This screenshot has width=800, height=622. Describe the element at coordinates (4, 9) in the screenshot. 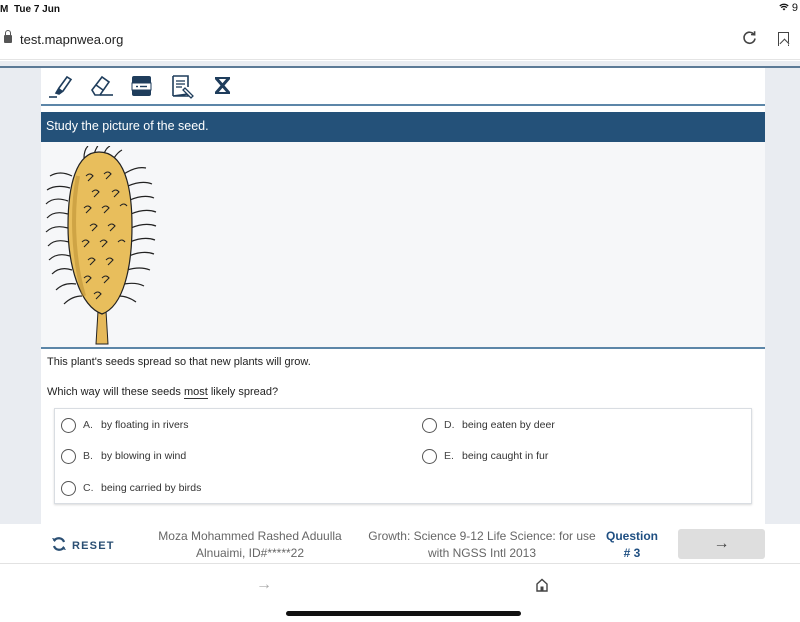

I see `status-time: M` at that location.